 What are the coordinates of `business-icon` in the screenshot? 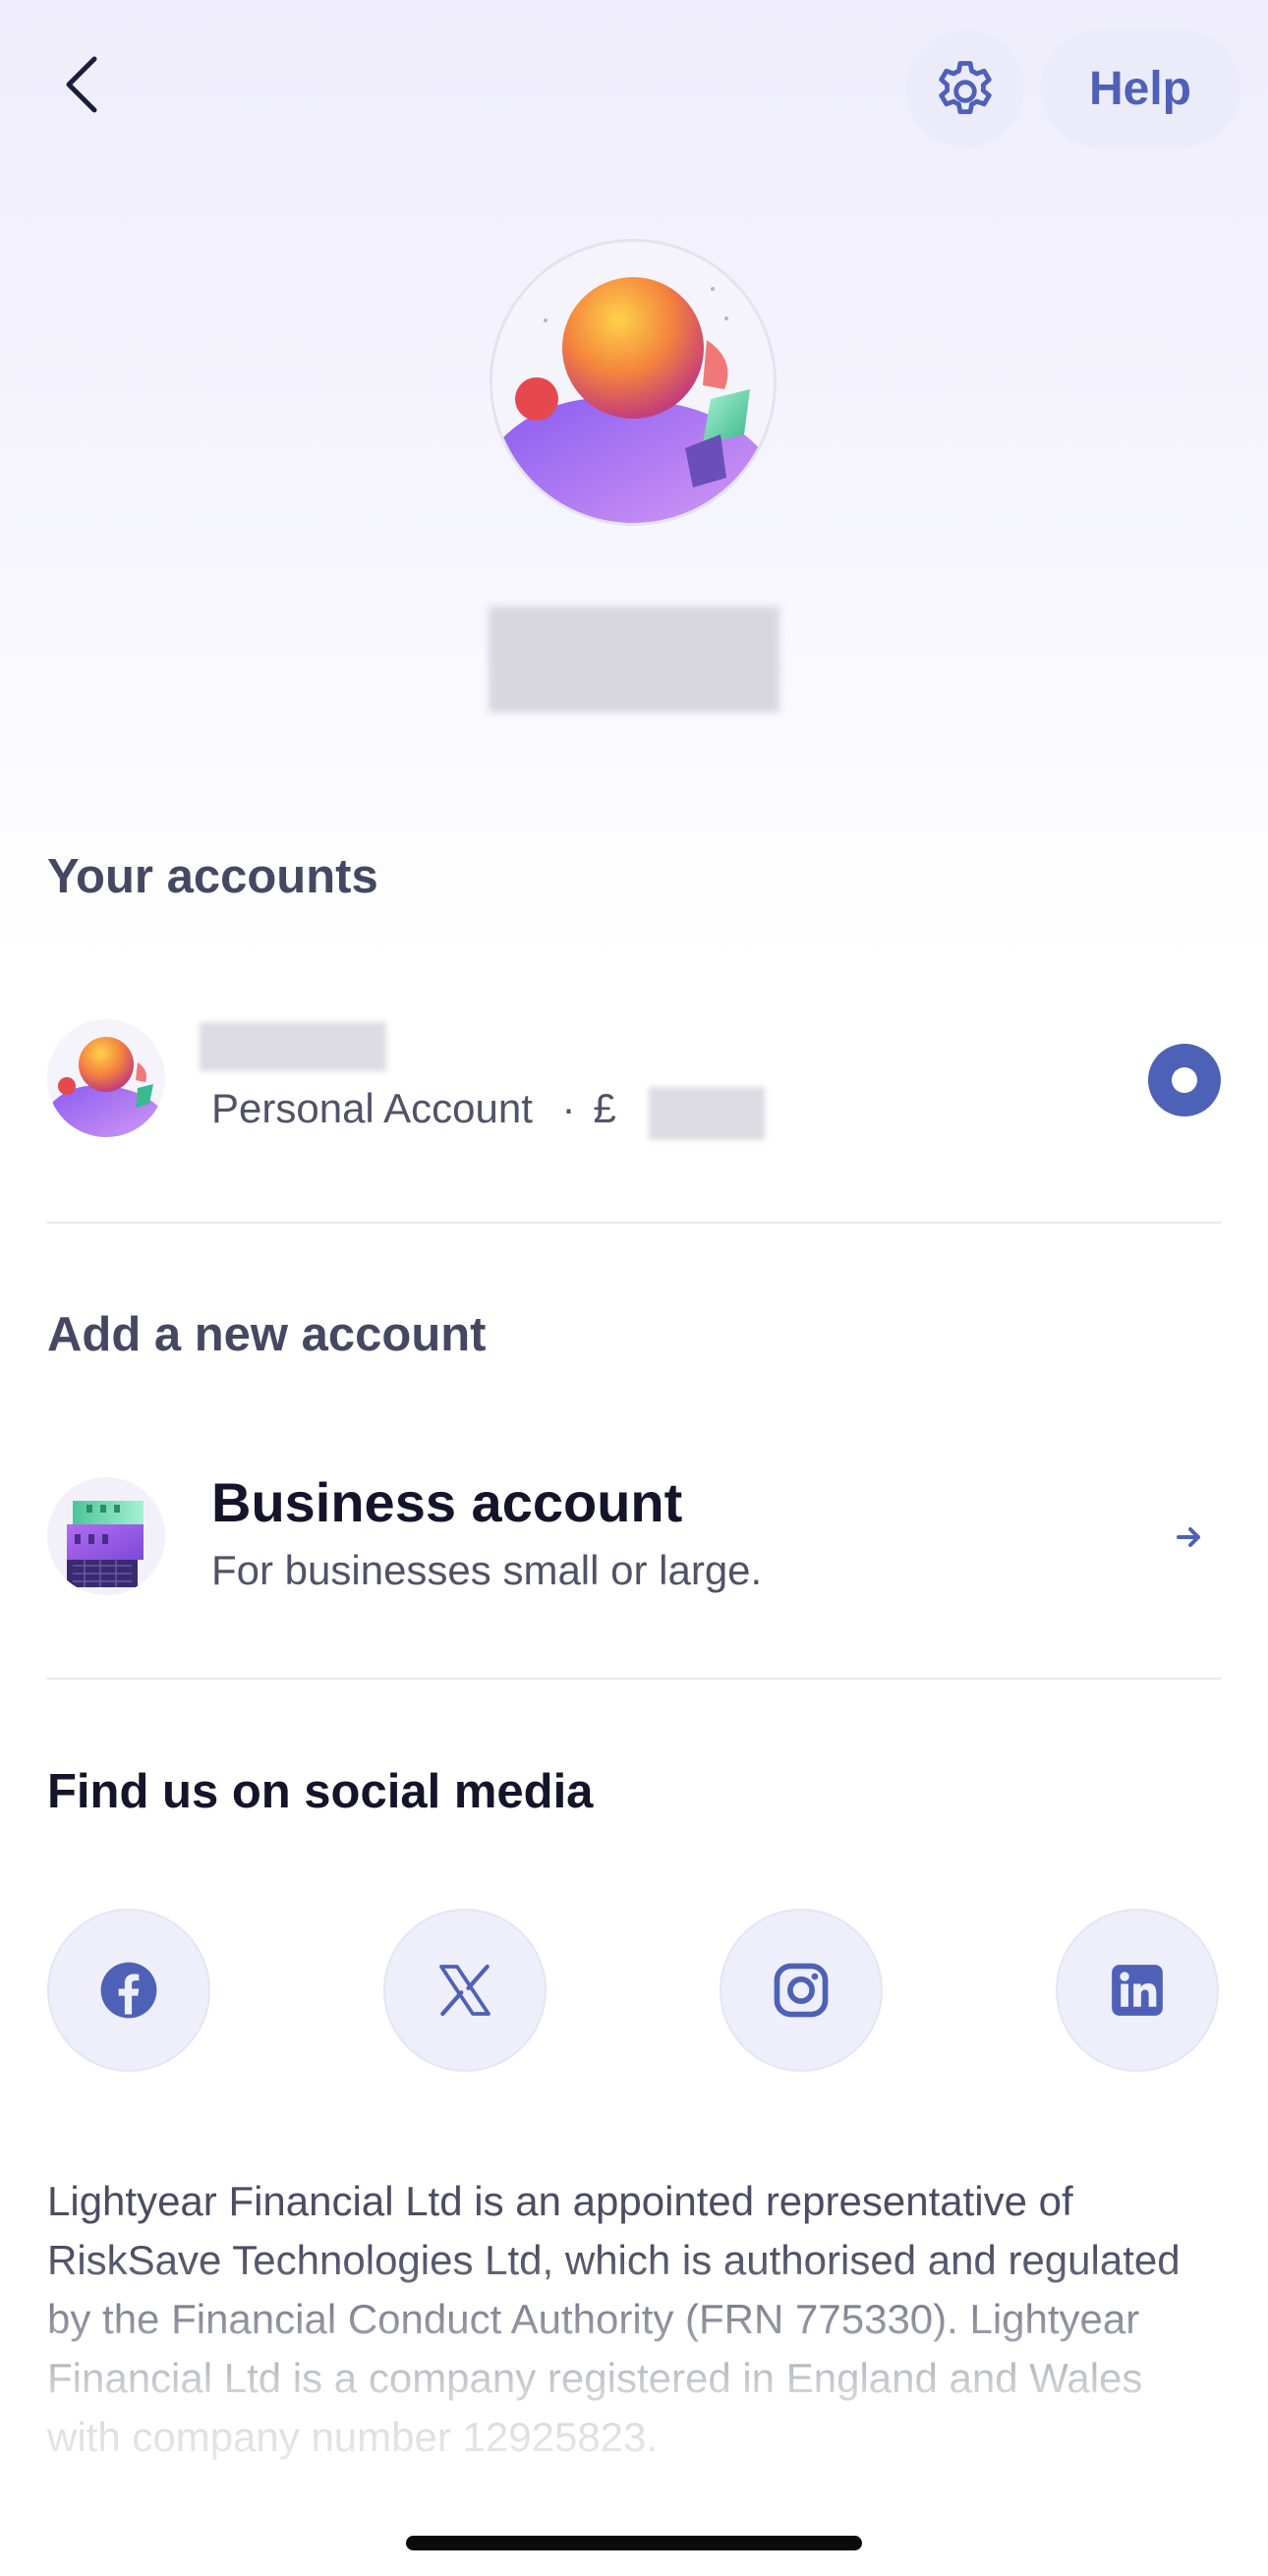 It's located at (106, 1536).